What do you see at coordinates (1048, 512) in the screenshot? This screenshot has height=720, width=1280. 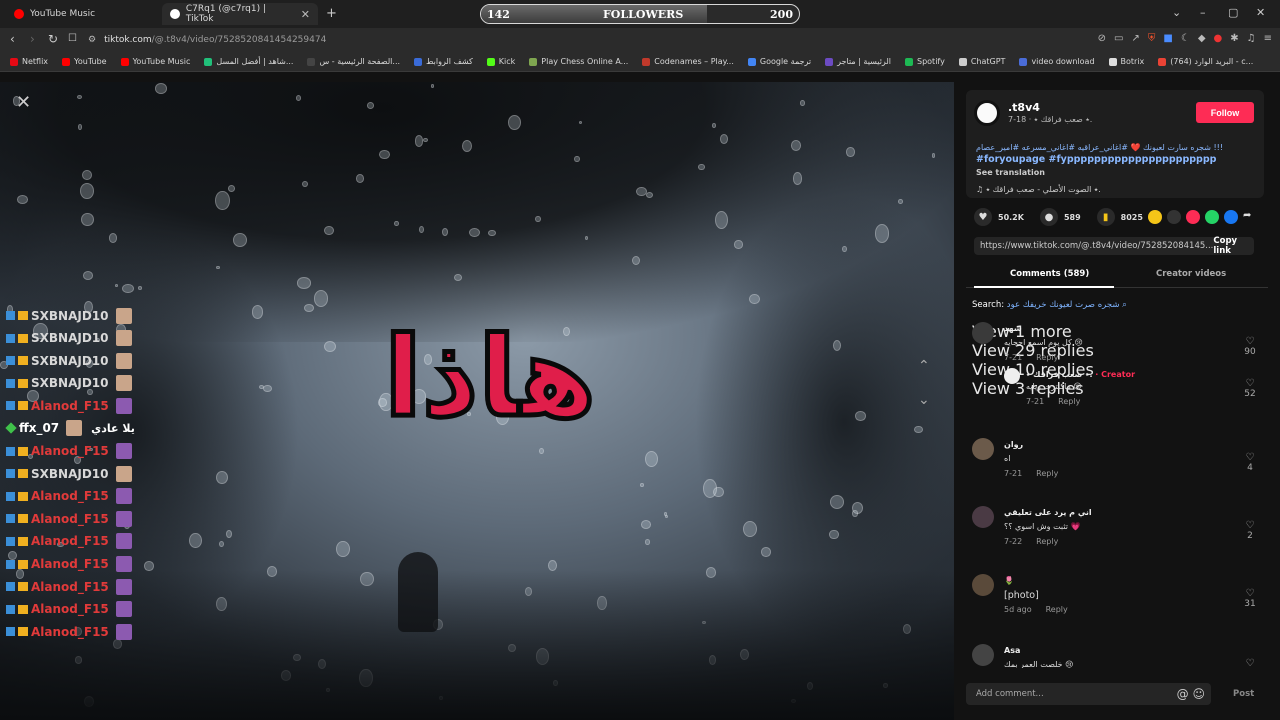 I see `commenter-name: اني م يرد على تعليقي` at bounding box center [1048, 512].